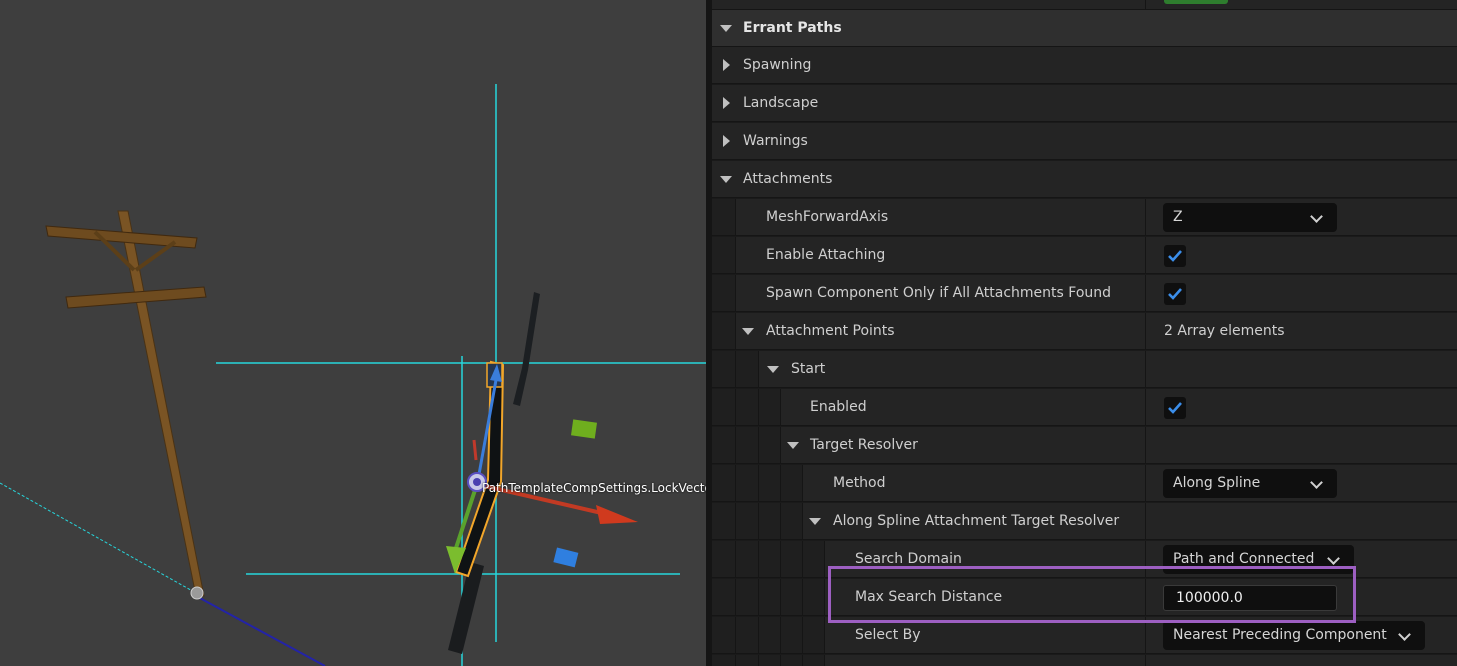 Image resolution: width=1457 pixels, height=666 pixels. I want to click on property-enabled: Enabled, so click(1084, 407).